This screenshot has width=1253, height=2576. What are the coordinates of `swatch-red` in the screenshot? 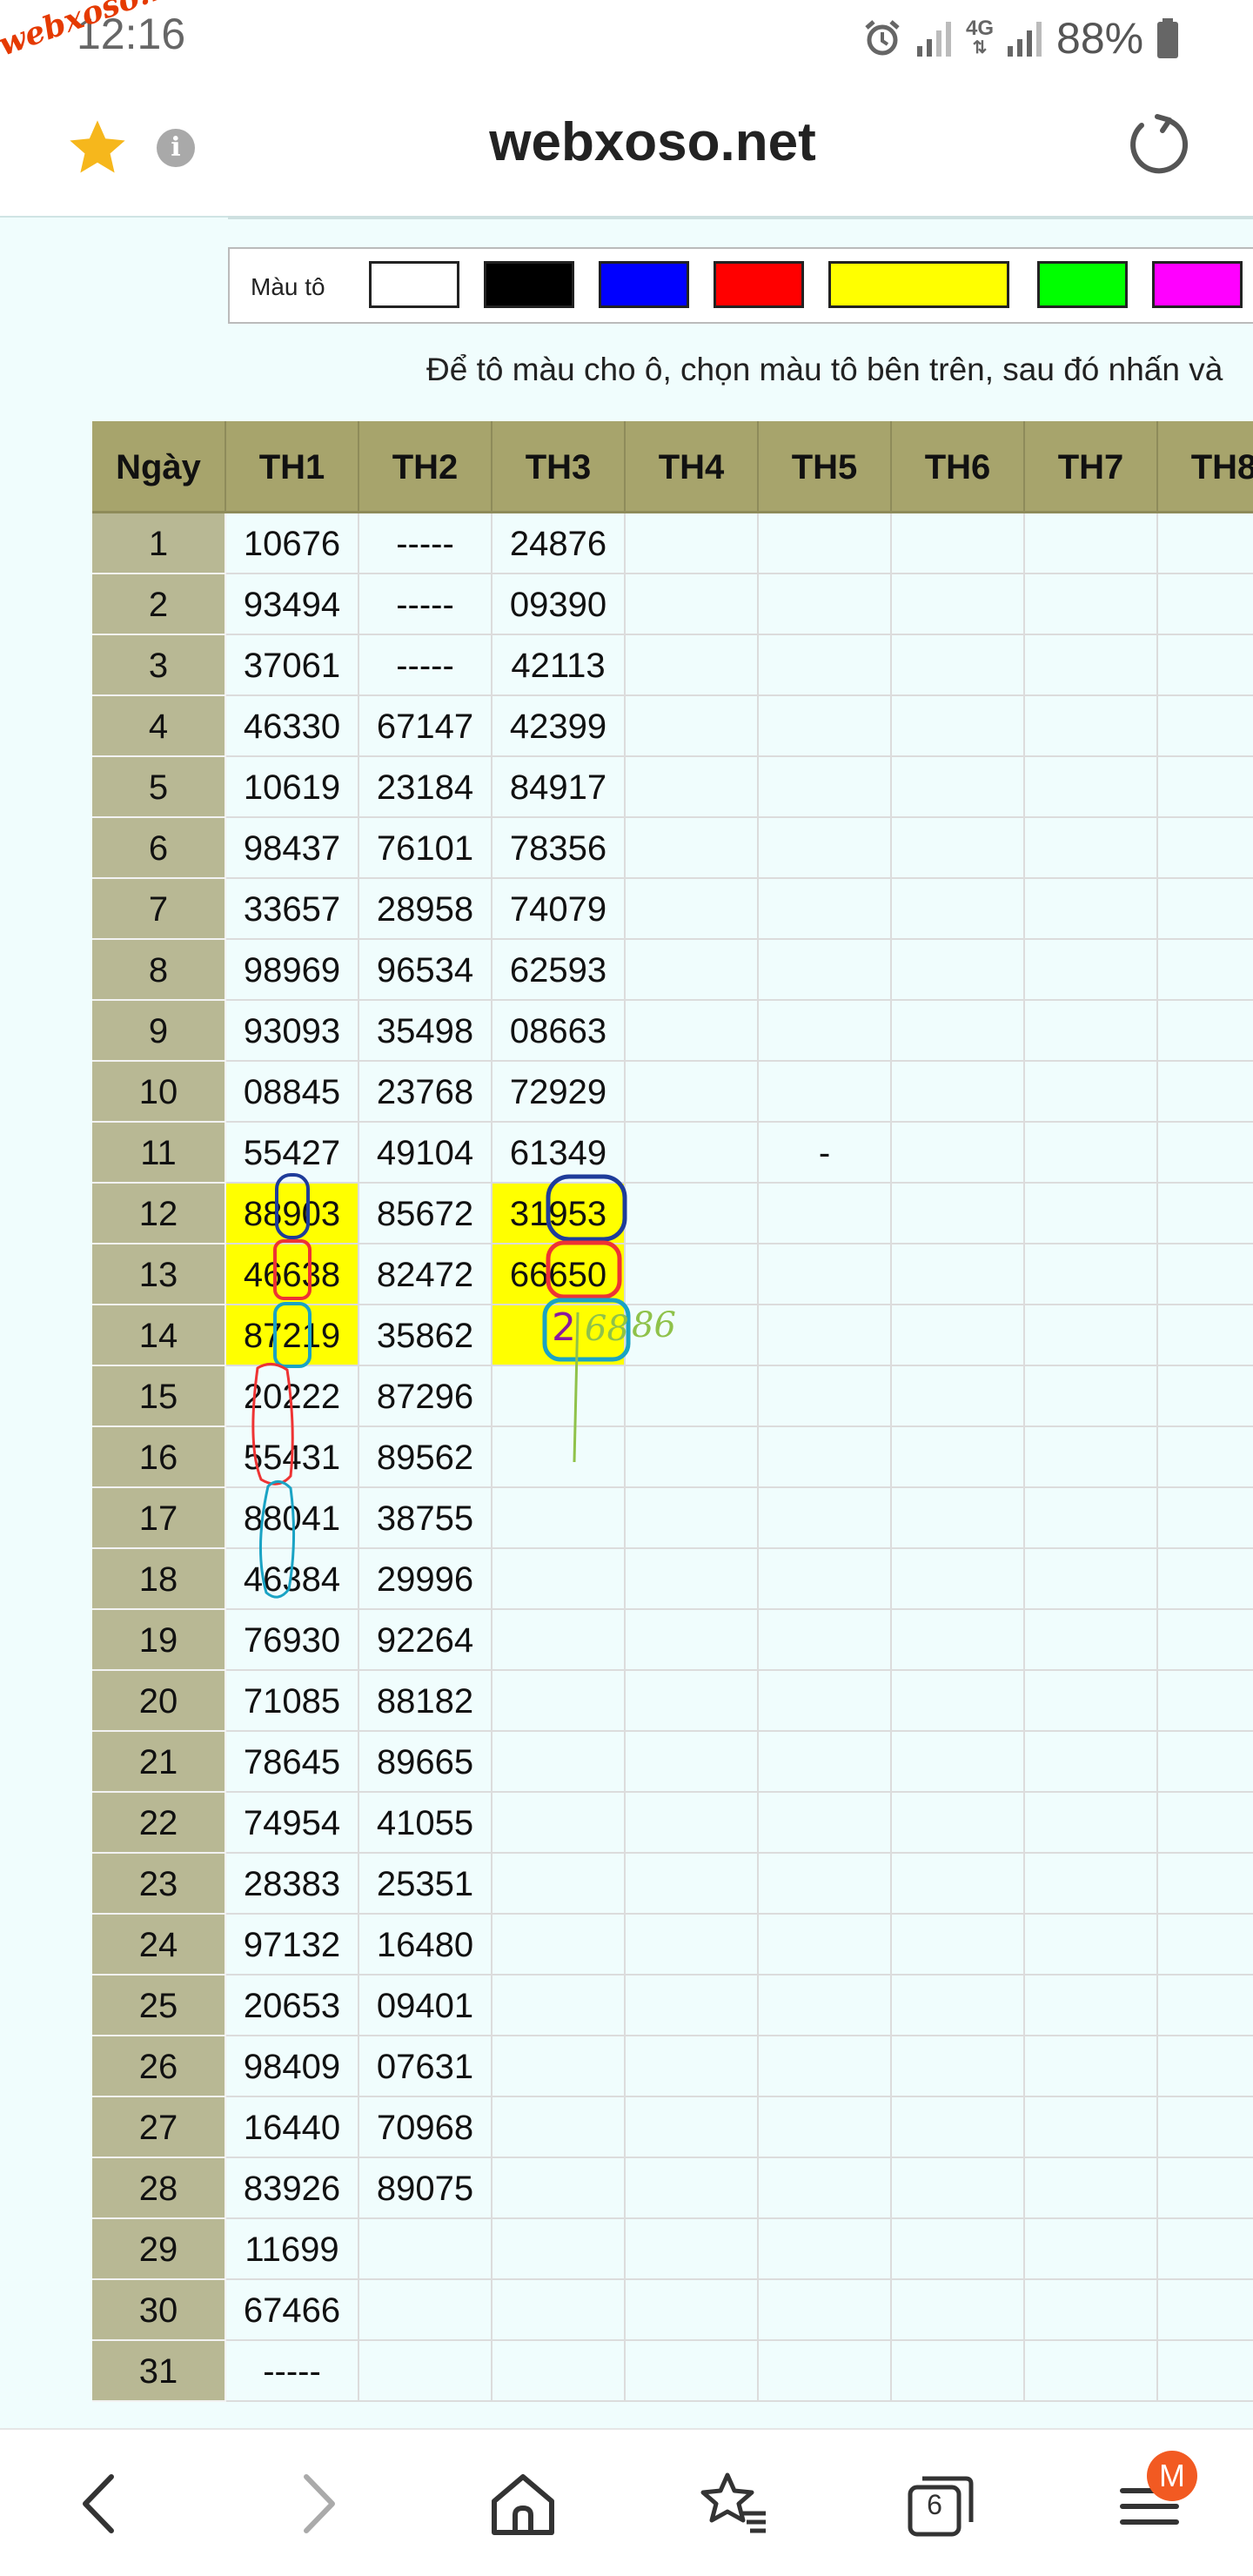 It's located at (759, 284).